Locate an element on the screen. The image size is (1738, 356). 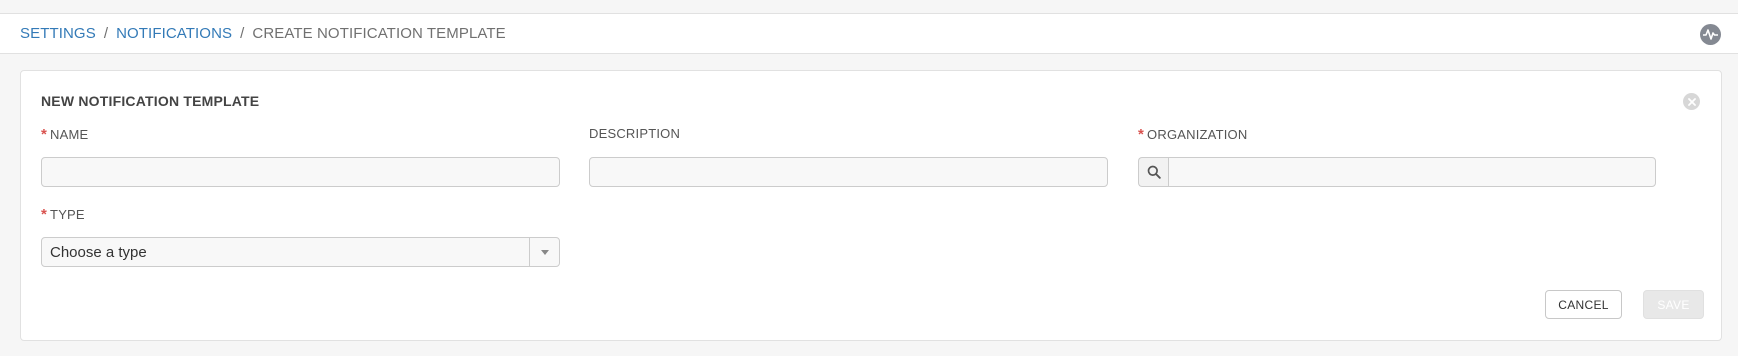
organization-label-text: ORGANIZATION is located at coordinates (1197, 134).